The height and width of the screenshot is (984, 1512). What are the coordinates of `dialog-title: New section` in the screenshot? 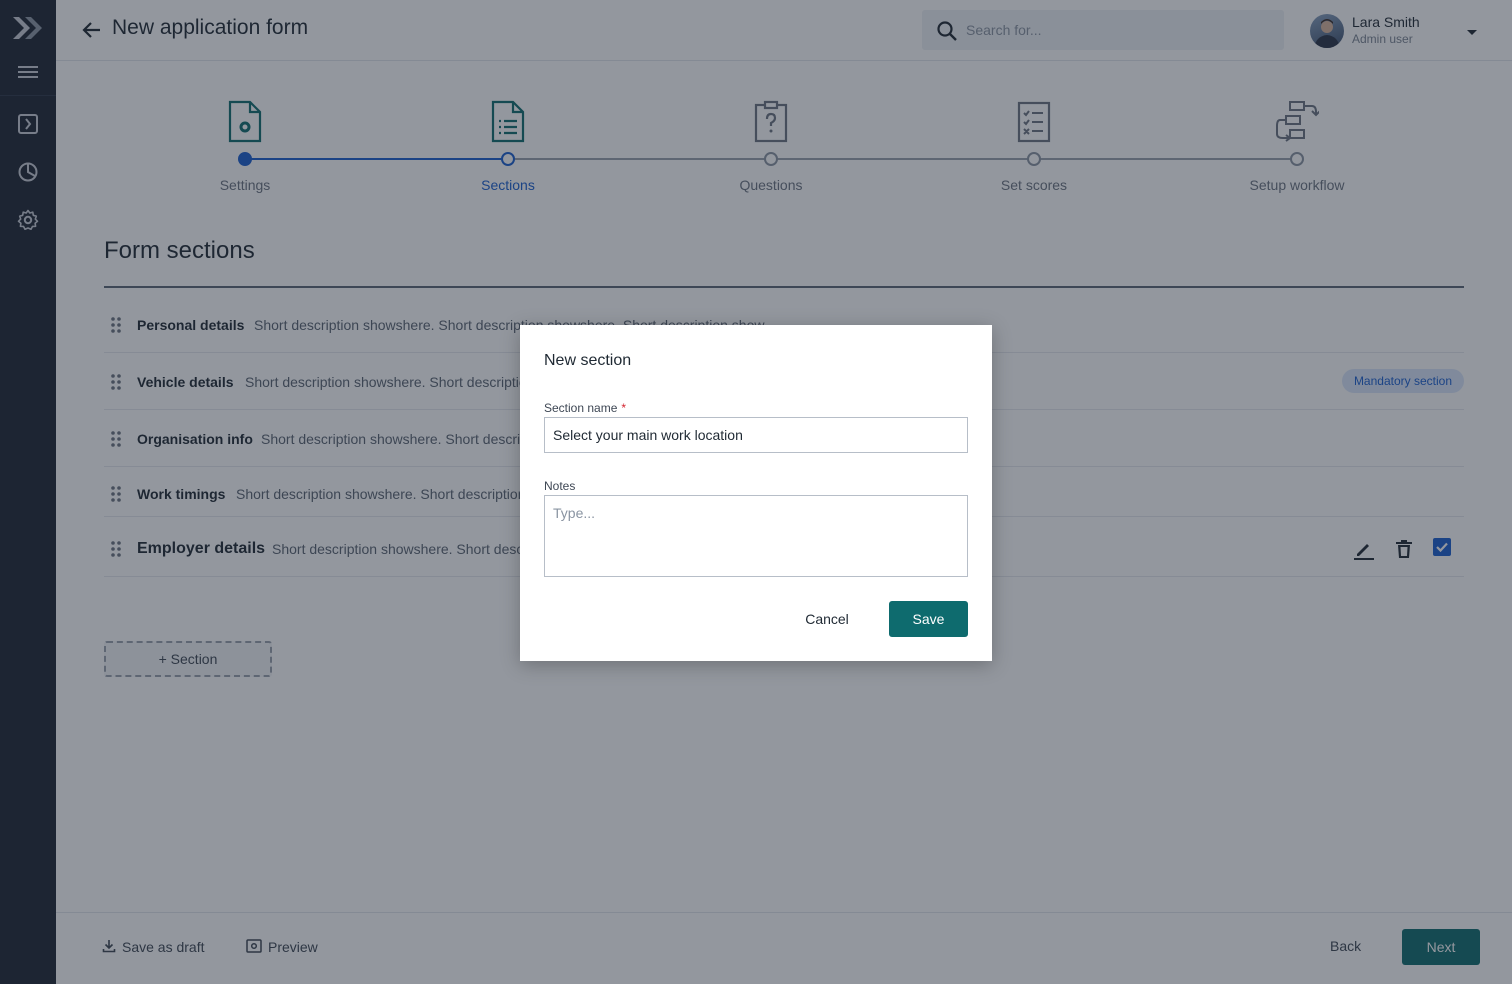 It's located at (588, 360).